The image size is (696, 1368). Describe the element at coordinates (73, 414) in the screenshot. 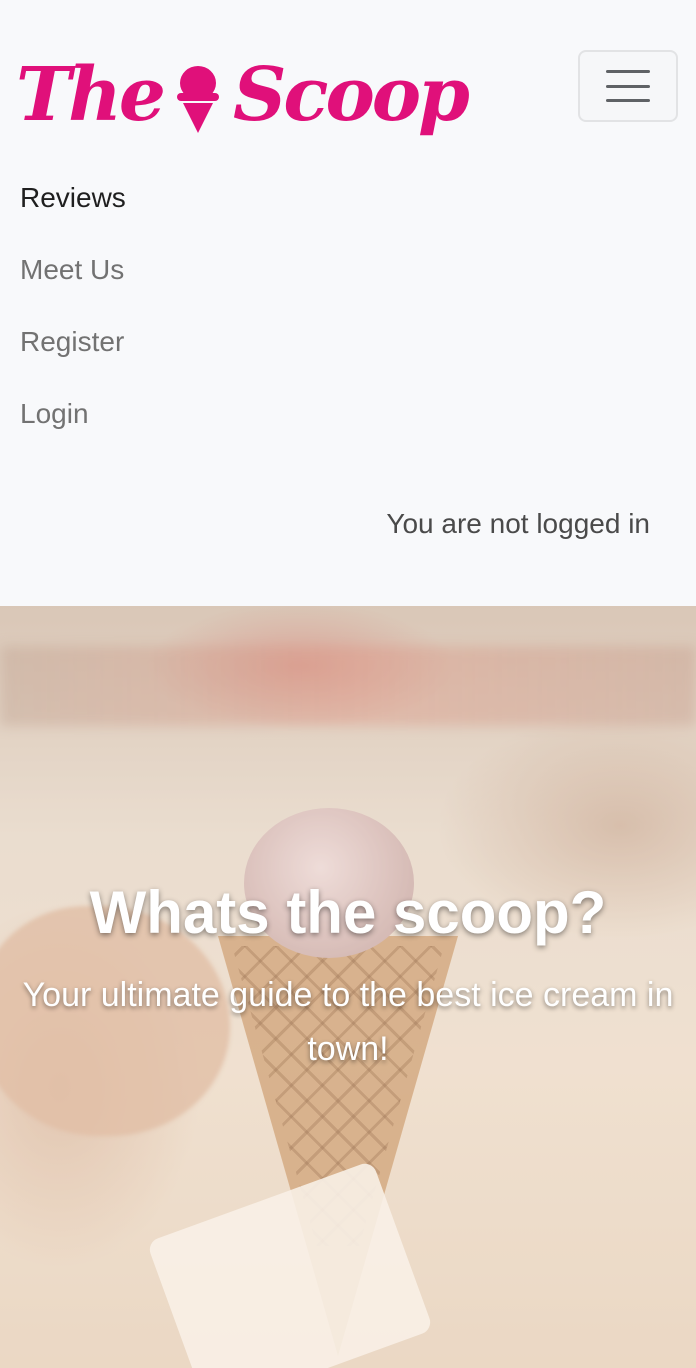

I see `nav-item-login: Login` at that location.